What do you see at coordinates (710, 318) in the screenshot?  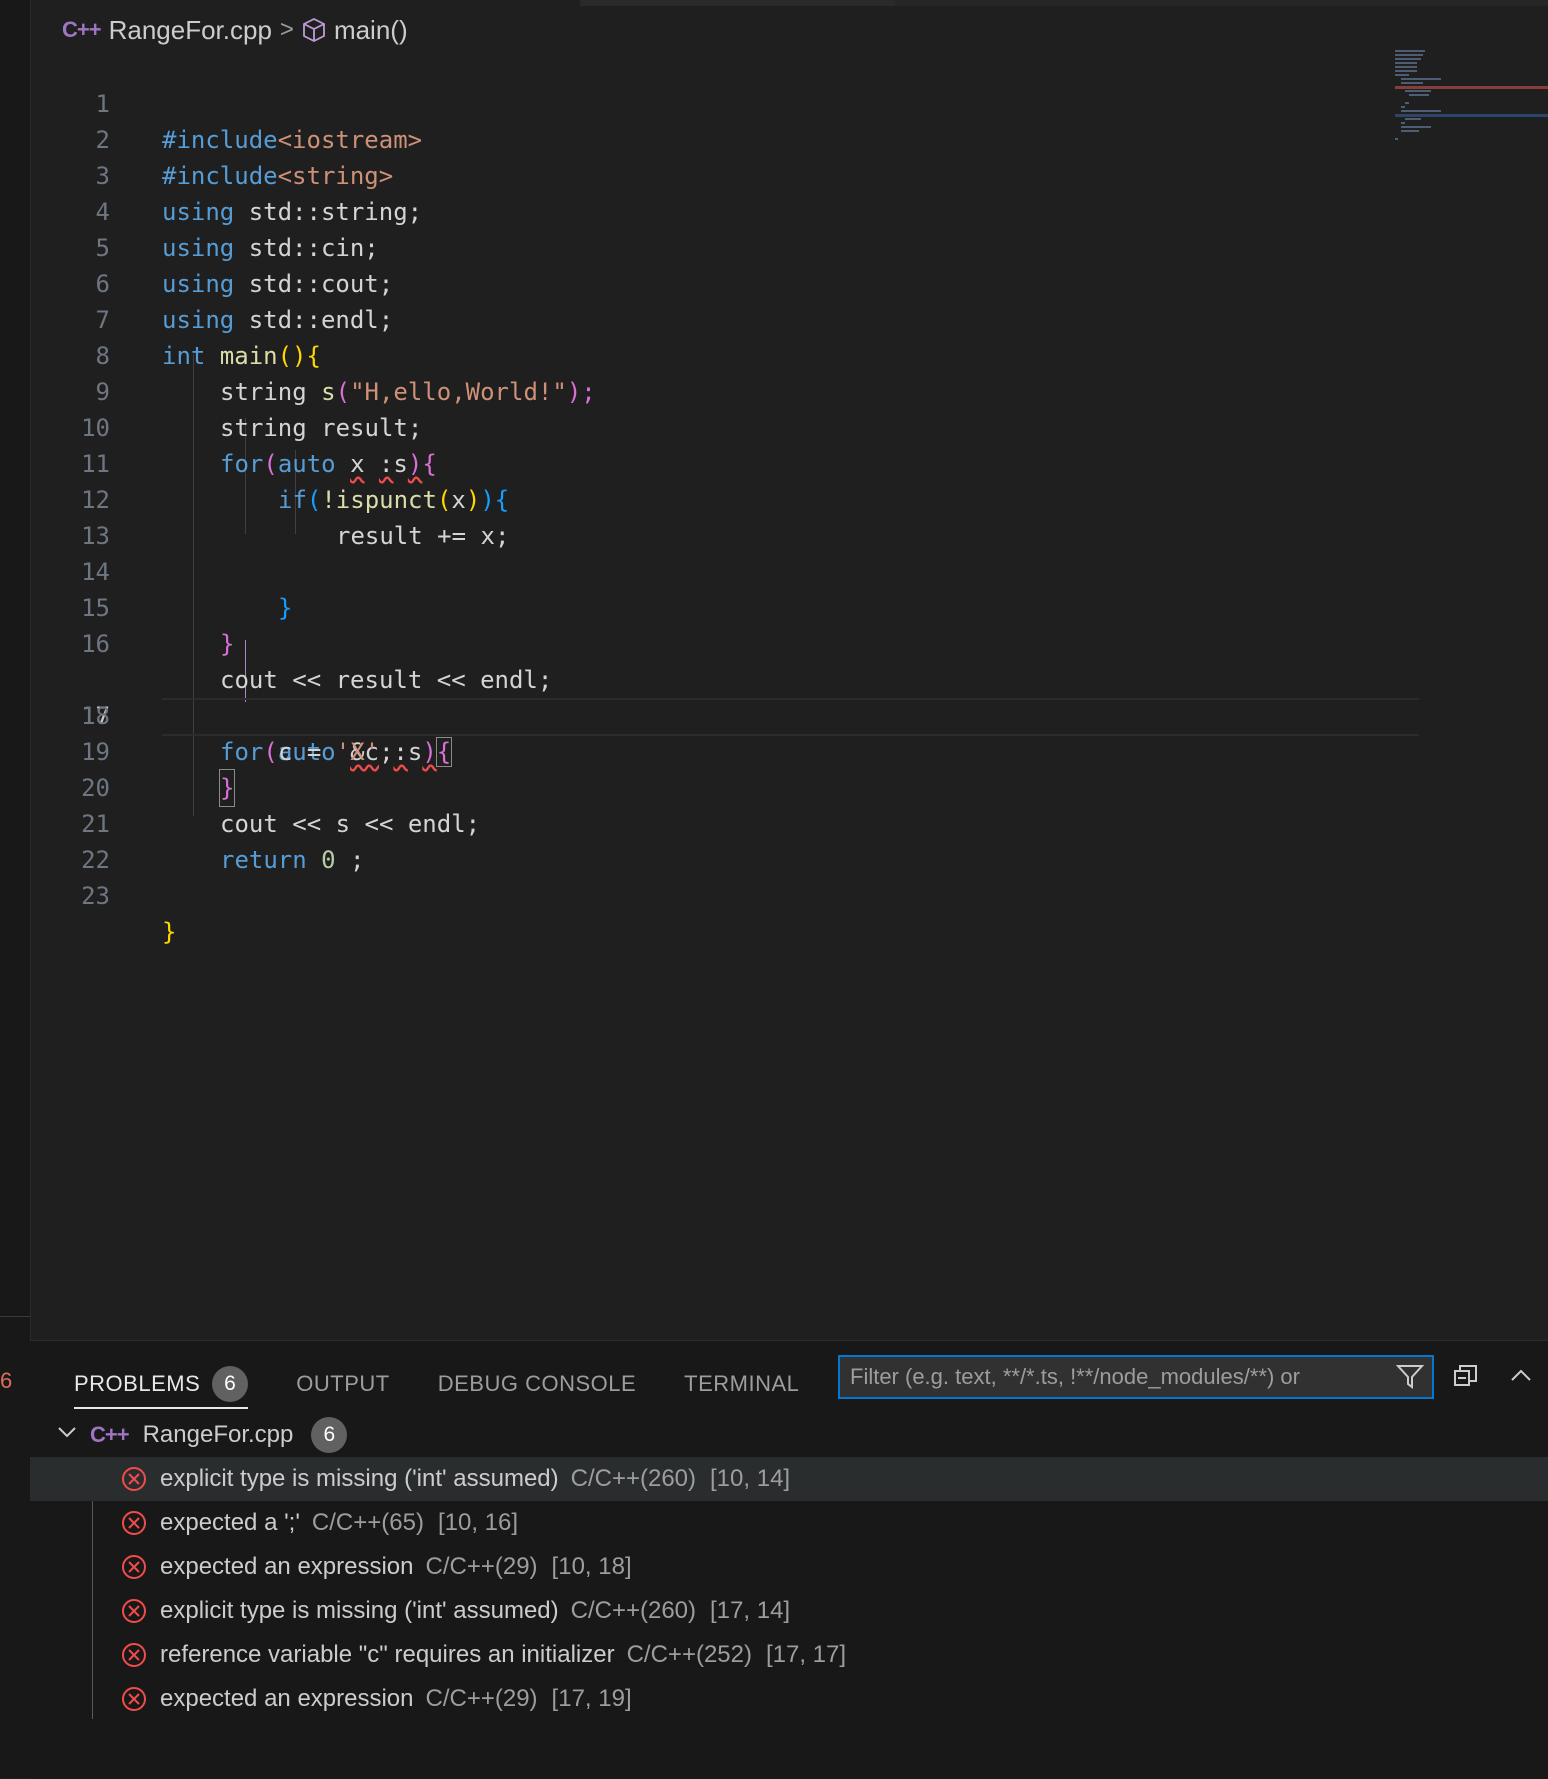 I see `code-line: 7 int main(){` at bounding box center [710, 318].